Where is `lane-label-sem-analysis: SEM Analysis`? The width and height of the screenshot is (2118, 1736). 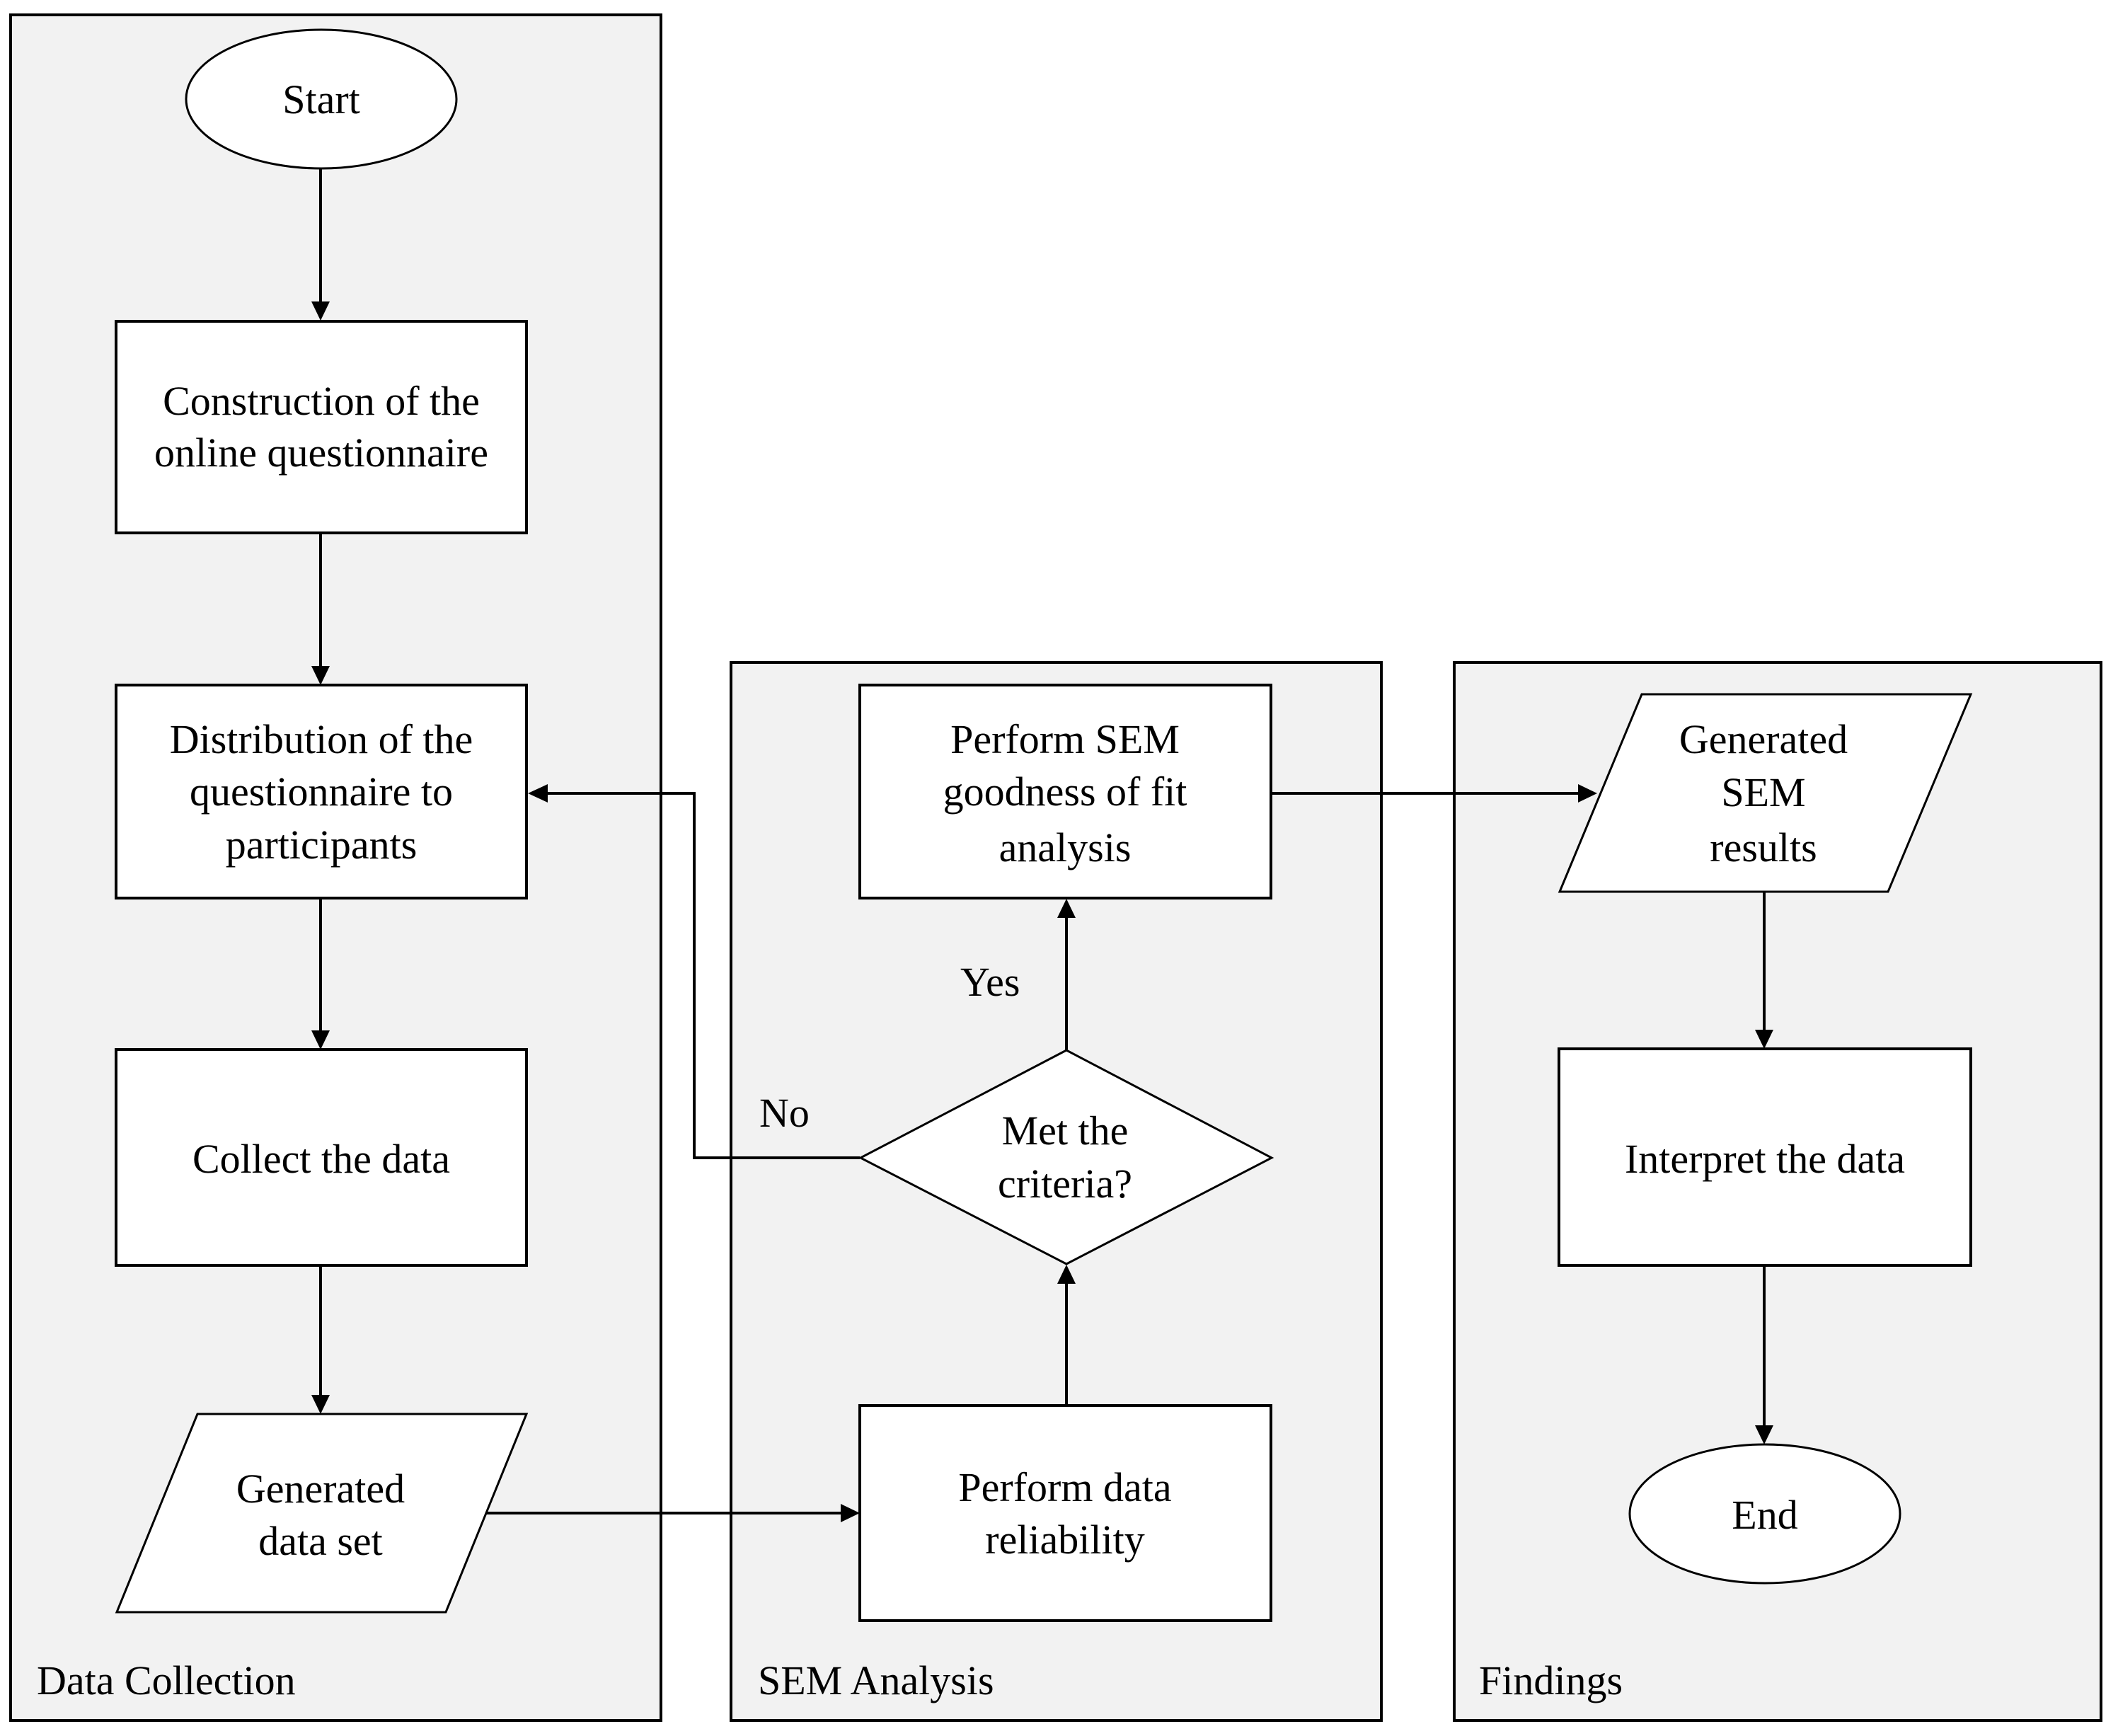 lane-label-sem-analysis: SEM Analysis is located at coordinates (876, 1680).